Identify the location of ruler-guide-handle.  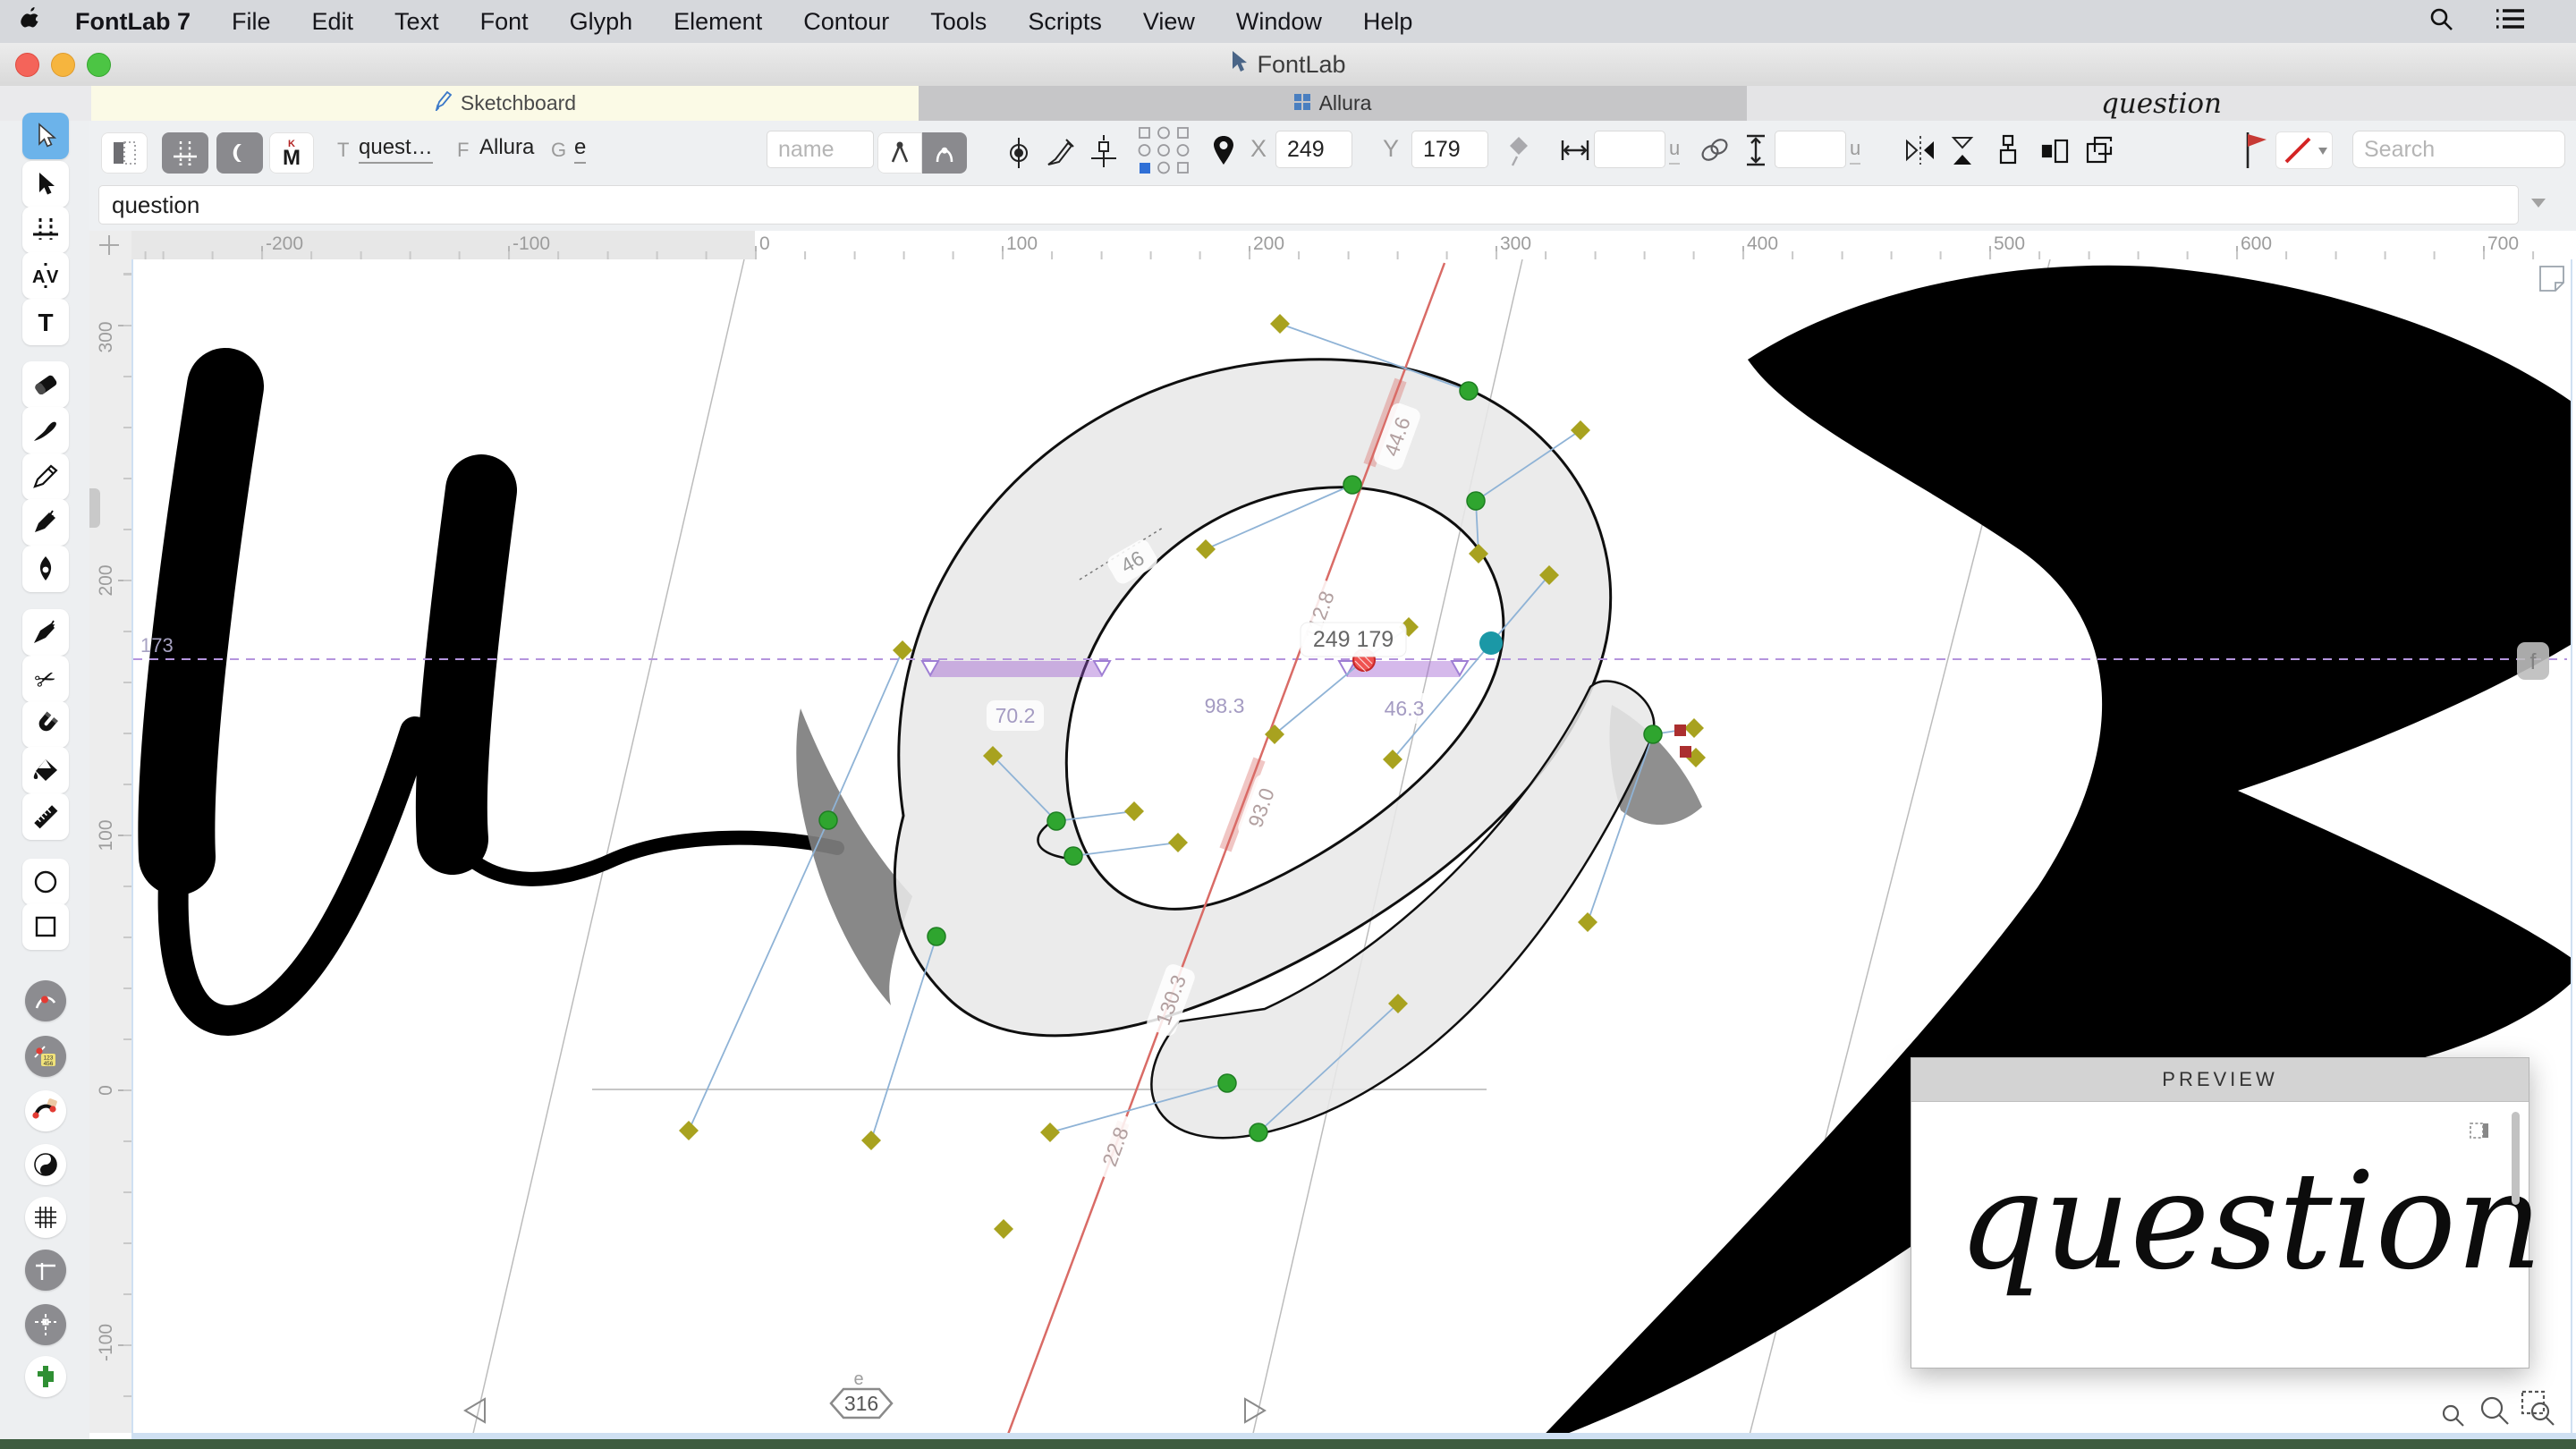
(94, 508).